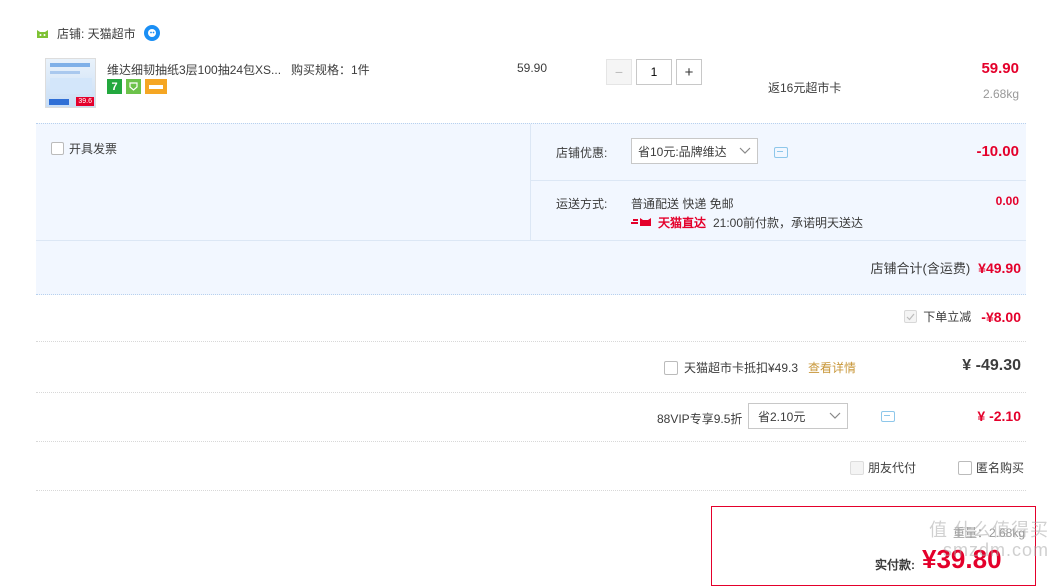  I want to click on quantity-input, so click(654, 72).